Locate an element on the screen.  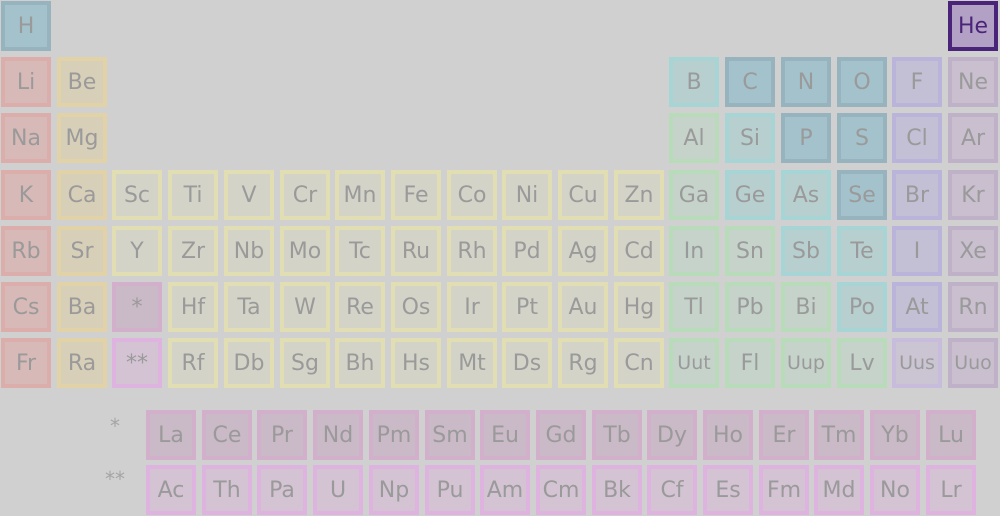
element-as: As is located at coordinates (806, 195).